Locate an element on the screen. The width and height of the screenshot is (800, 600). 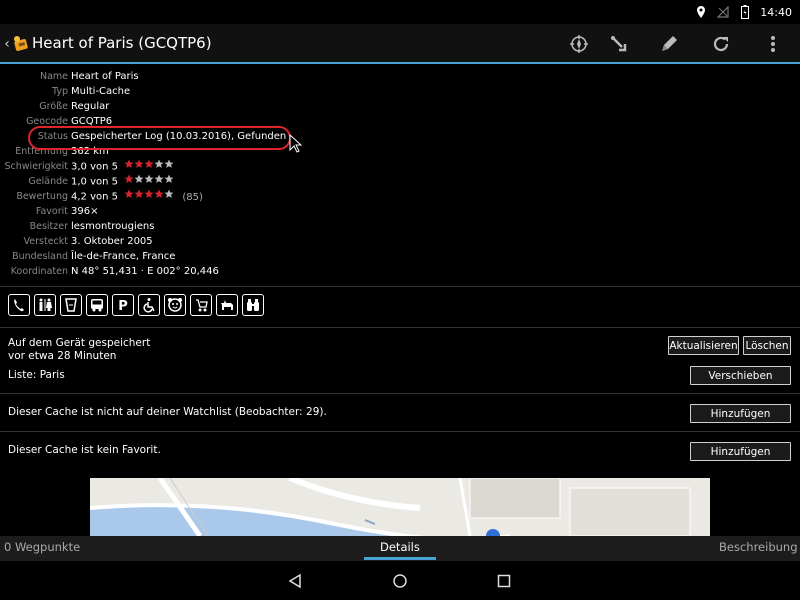
stroller-icon is located at coordinates (201, 305).